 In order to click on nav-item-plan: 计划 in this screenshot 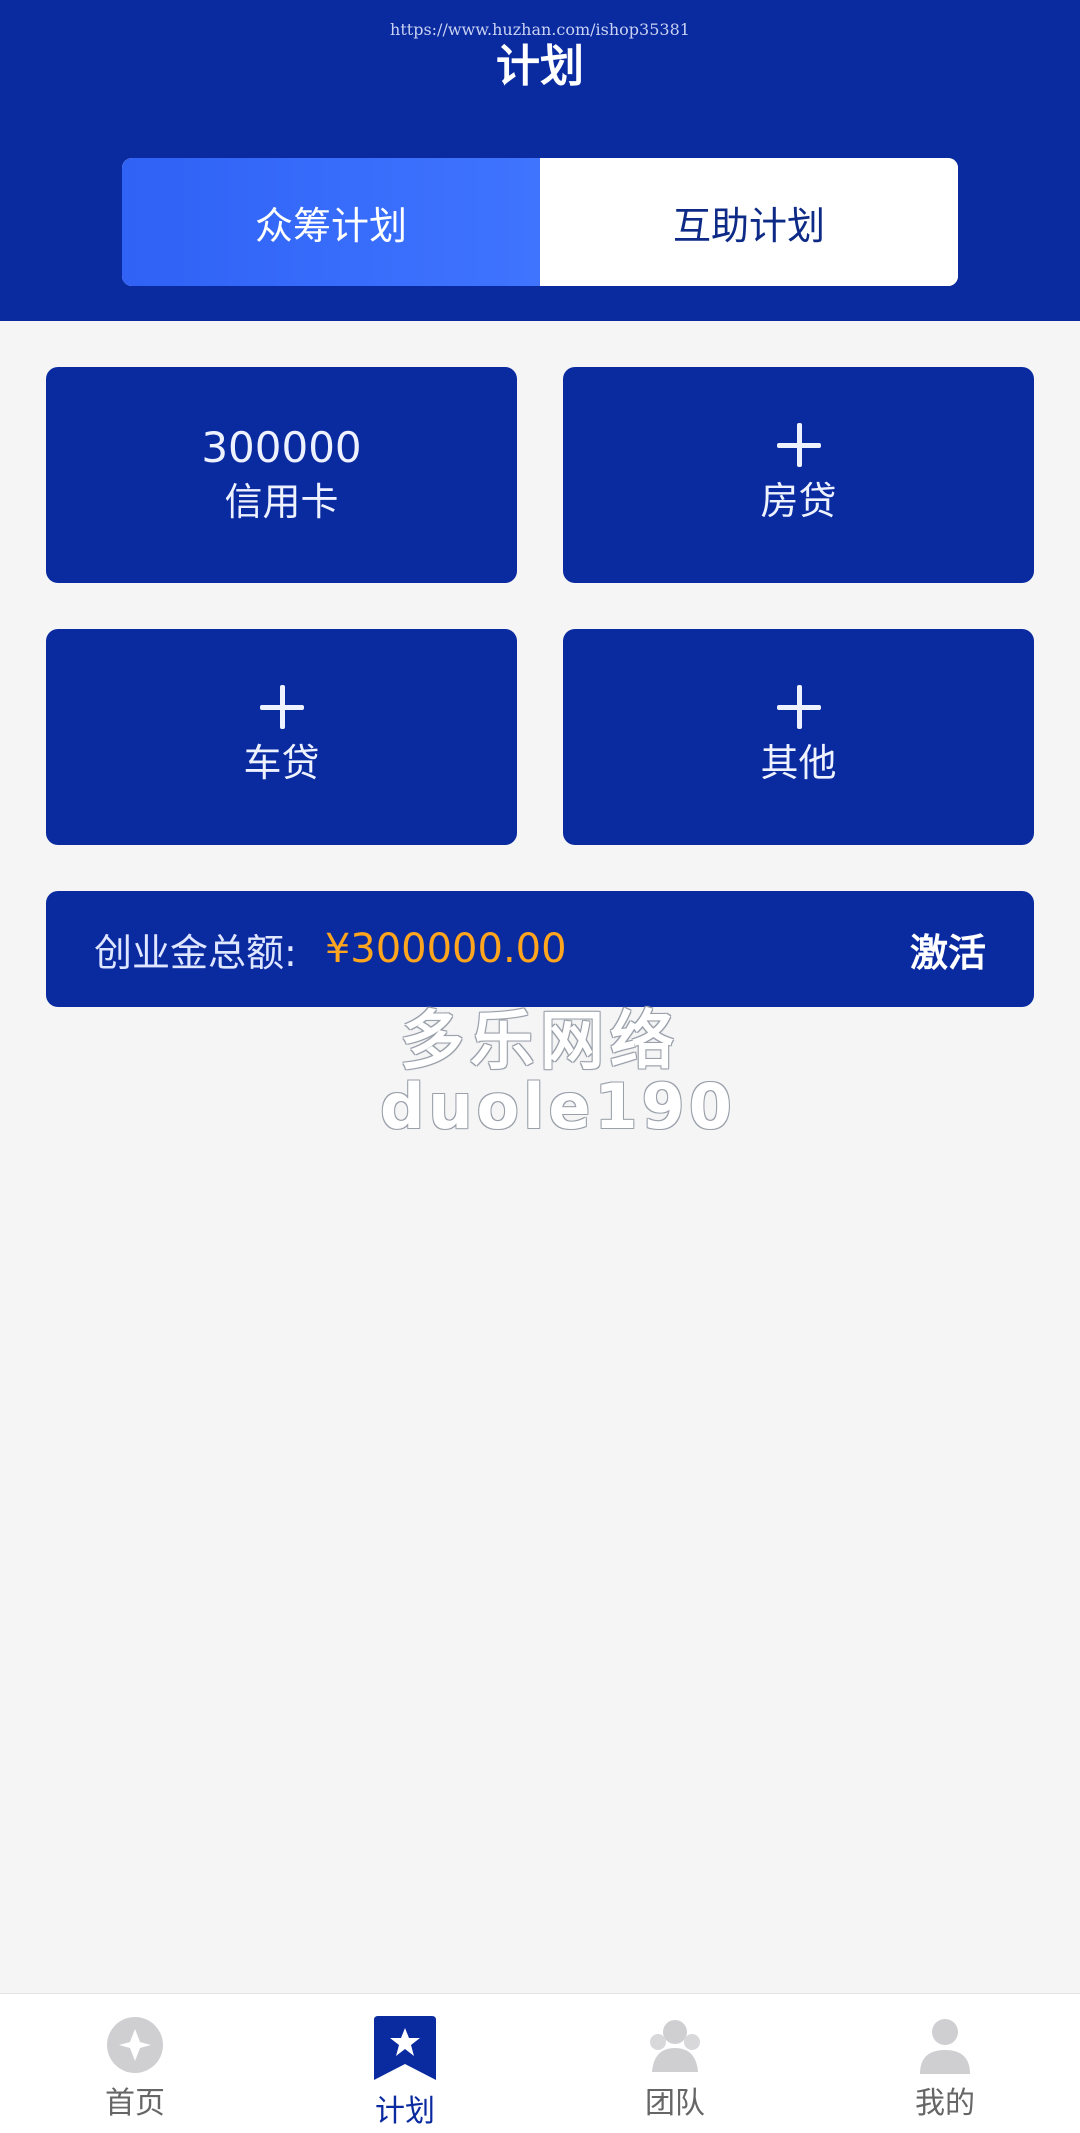, I will do `click(405, 2063)`.